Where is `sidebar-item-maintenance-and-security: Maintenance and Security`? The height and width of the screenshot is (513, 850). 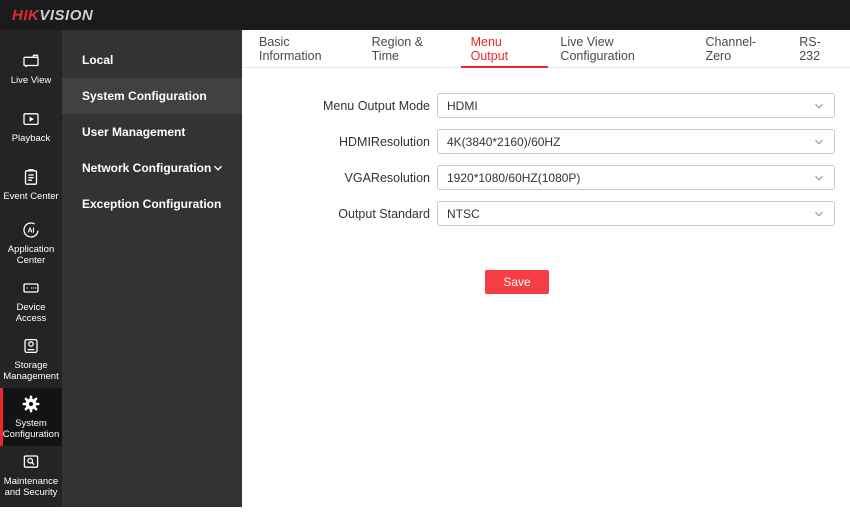 sidebar-item-maintenance-and-security: Maintenance and Security is located at coordinates (31, 475).